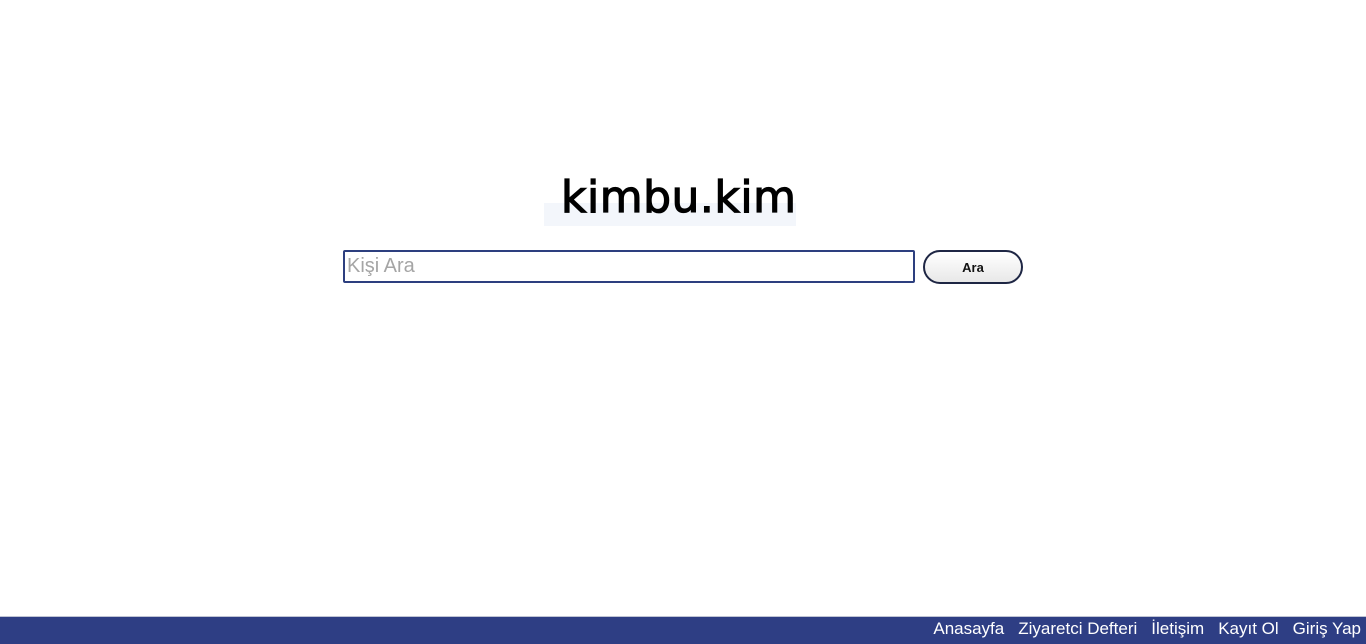 Image resolution: width=1366 pixels, height=644 pixels. I want to click on footer-link-contact: İletişim, so click(1177, 629).